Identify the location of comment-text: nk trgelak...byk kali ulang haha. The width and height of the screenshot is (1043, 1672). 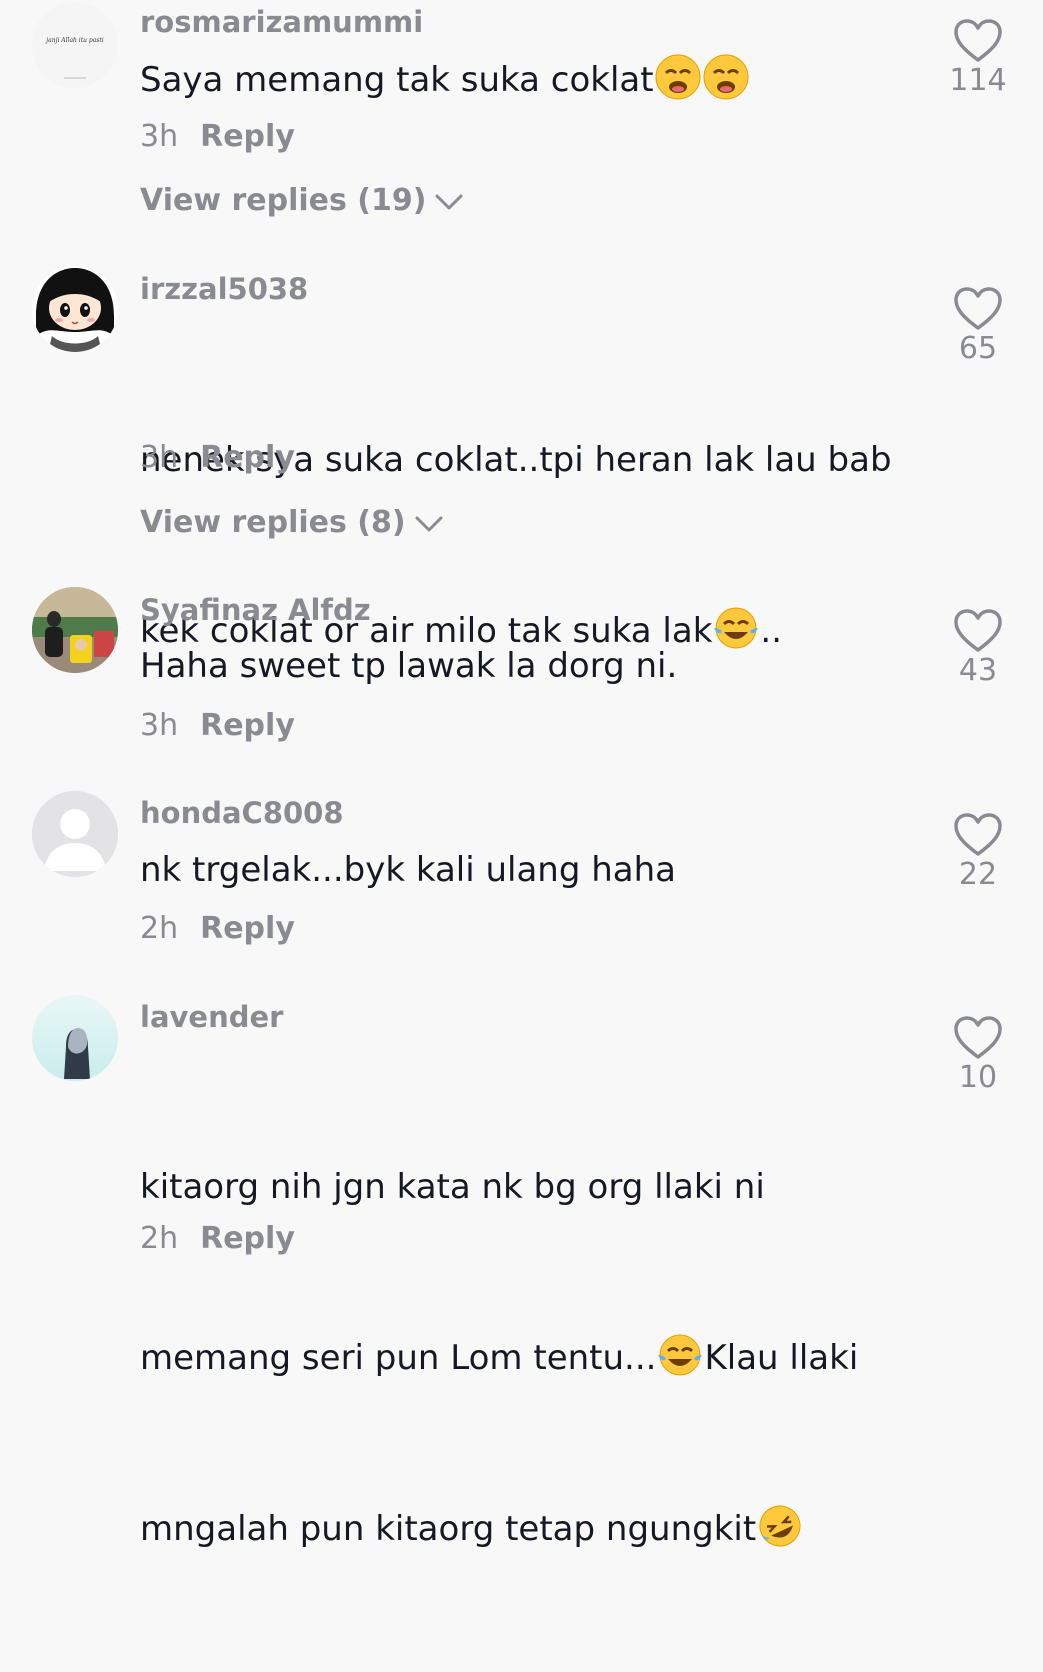
(408, 870).